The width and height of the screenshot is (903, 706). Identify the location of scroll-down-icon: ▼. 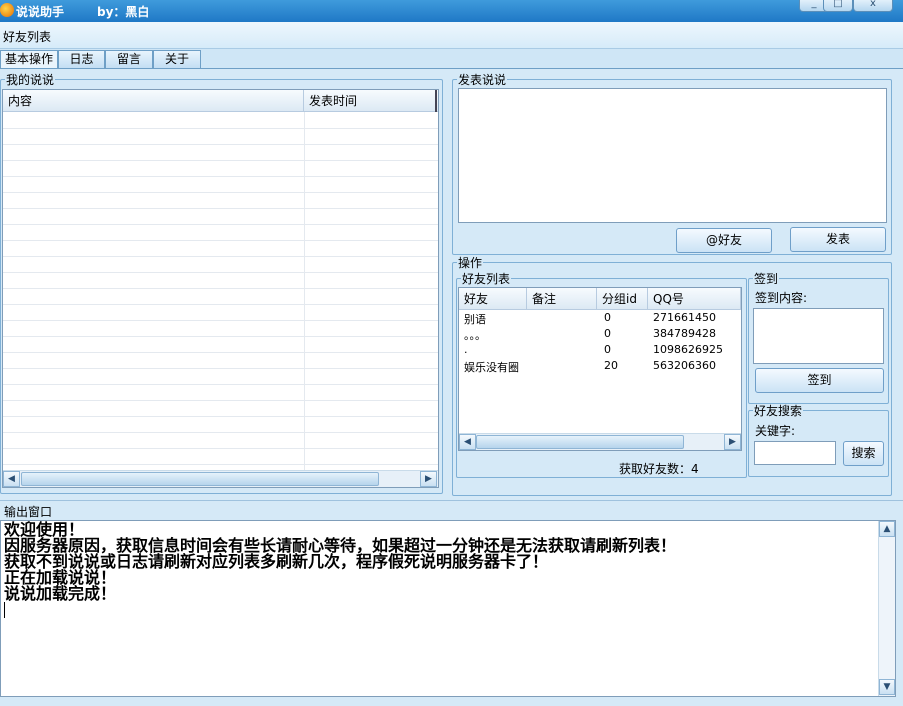
(887, 687).